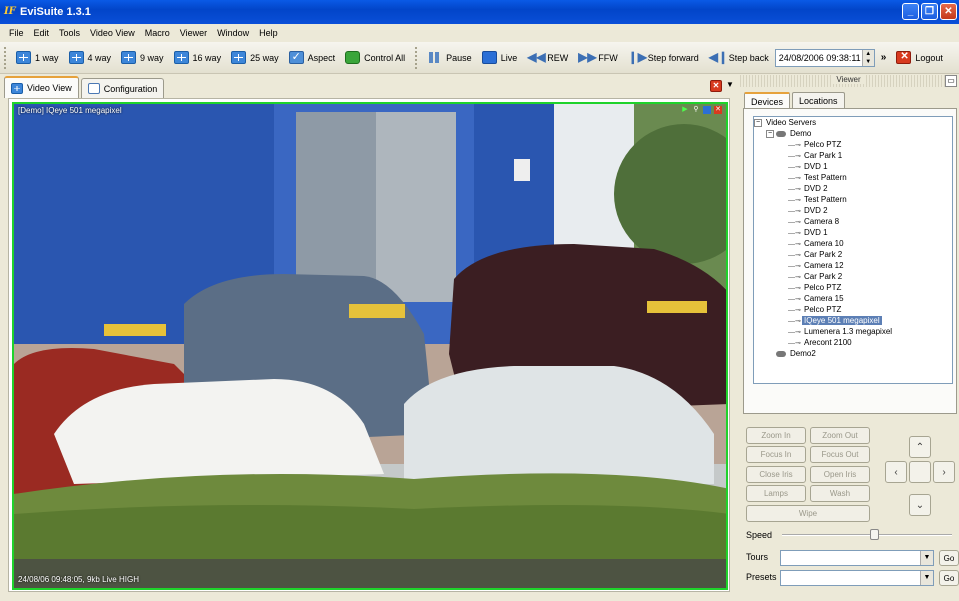 The width and height of the screenshot is (959, 601). I want to click on focus-in-button: Focus In, so click(776, 454).